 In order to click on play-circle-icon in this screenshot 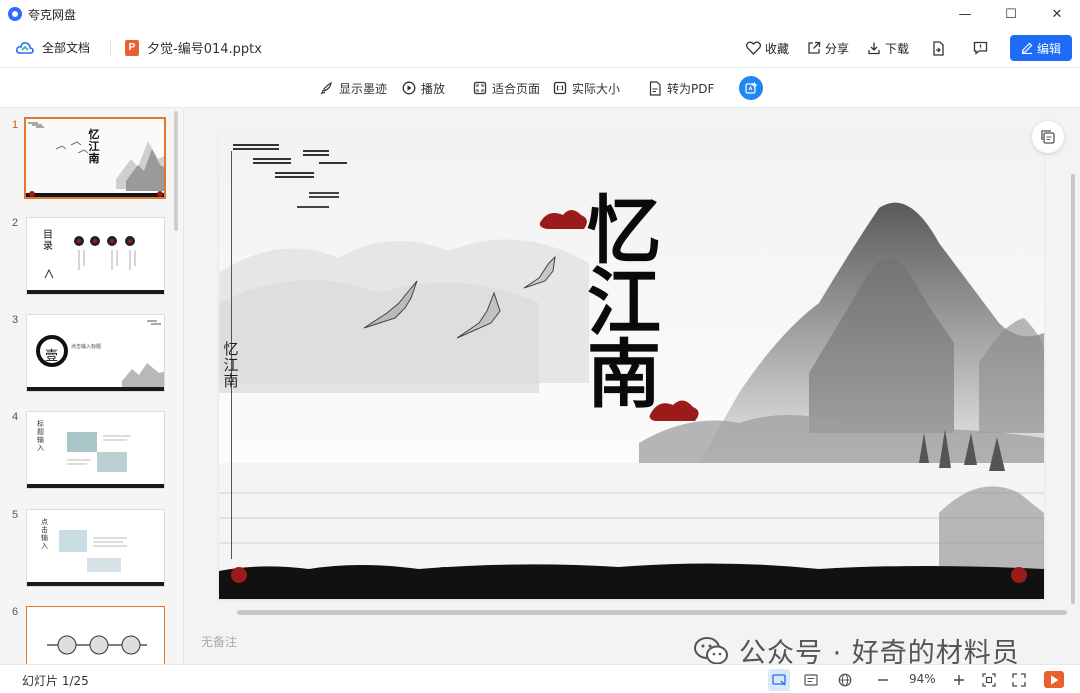, I will do `click(409, 88)`.